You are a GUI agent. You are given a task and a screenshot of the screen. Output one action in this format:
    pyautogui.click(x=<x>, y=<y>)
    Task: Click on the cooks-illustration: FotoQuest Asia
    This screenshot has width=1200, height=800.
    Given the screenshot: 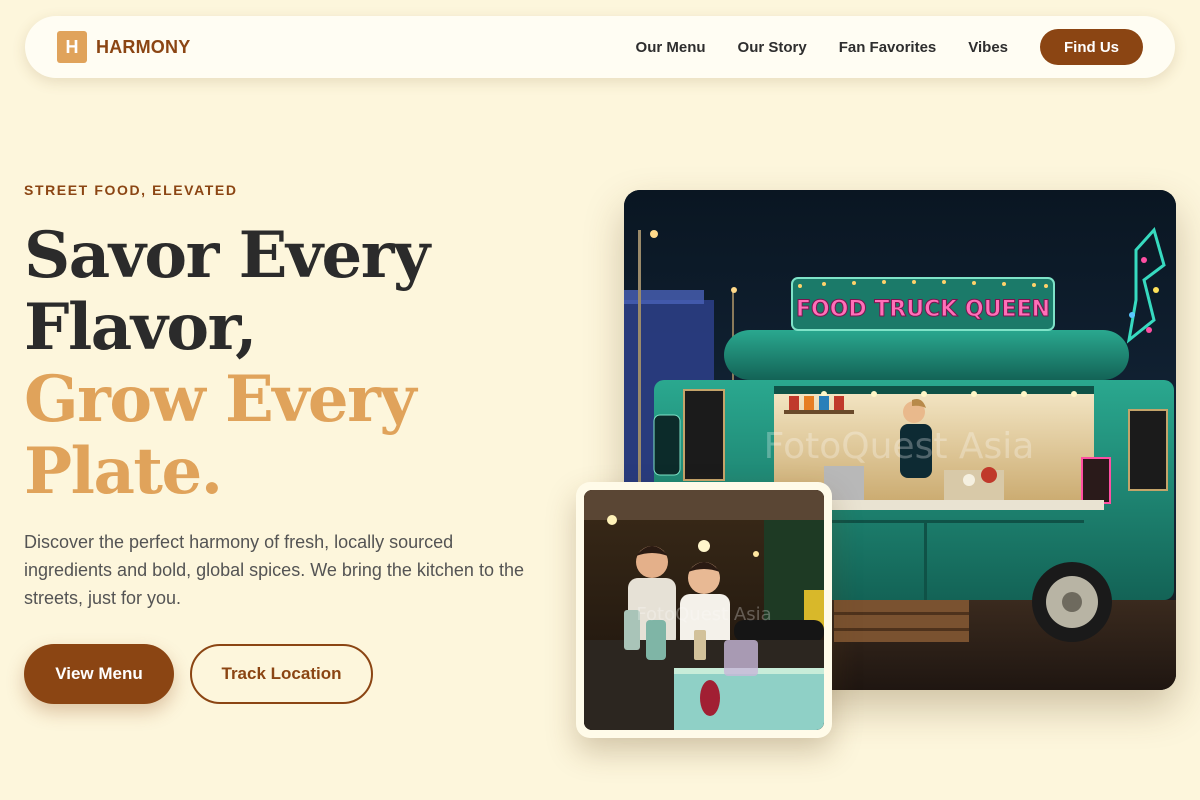 What is the action you would take?
    pyautogui.click(x=704, y=610)
    